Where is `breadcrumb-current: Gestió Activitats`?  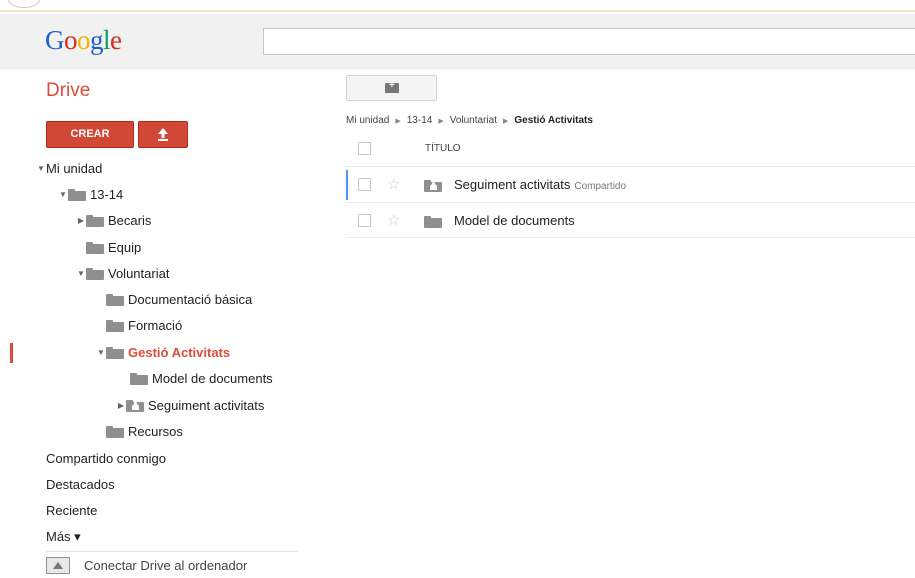
breadcrumb-current: Gestió Activitats is located at coordinates (553, 120).